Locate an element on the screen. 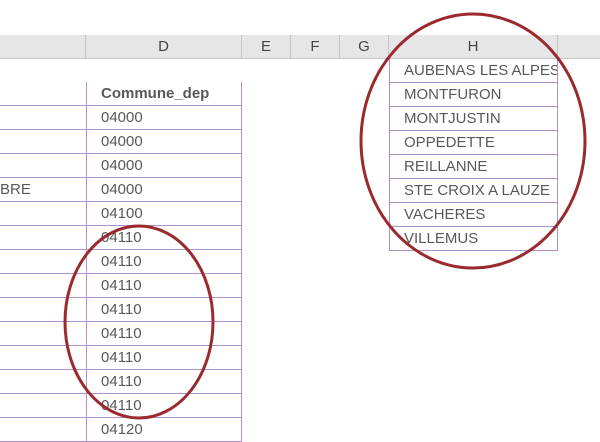 Image resolution: width=600 pixels, height=442 pixels. cell-d: 04120 is located at coordinates (164, 430).